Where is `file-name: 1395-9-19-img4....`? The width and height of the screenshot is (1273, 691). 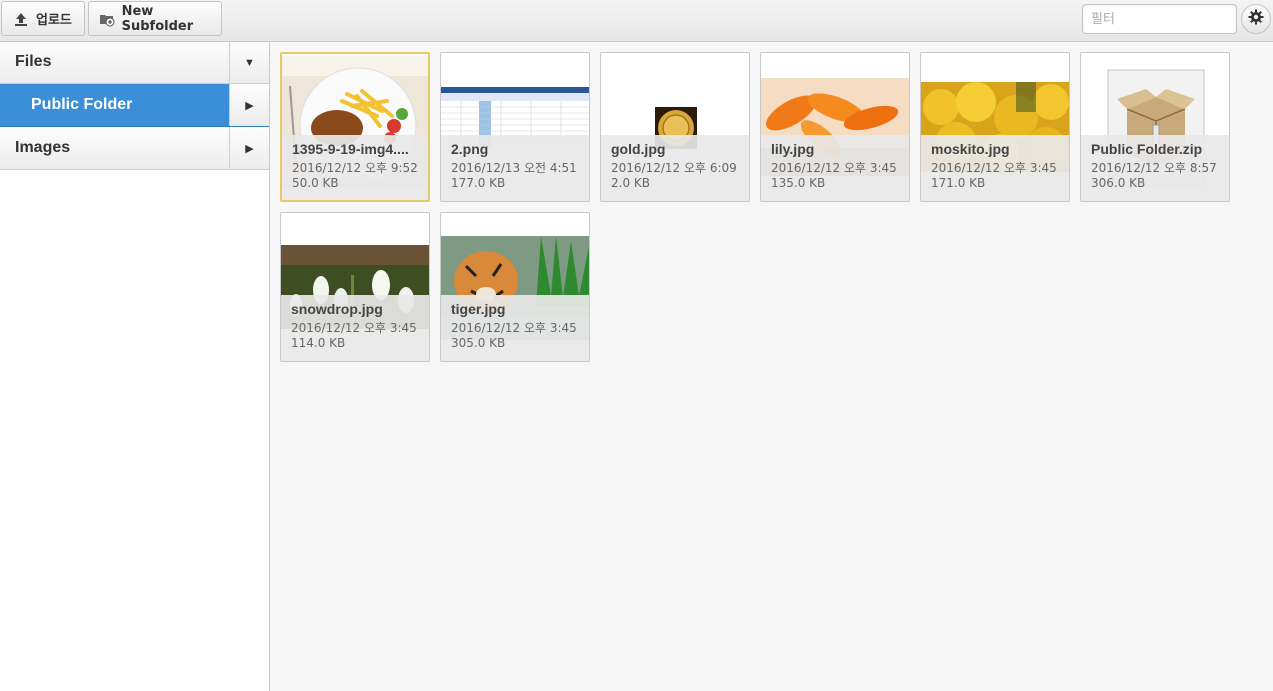
file-name: 1395-9-19-img4.... is located at coordinates (350, 149).